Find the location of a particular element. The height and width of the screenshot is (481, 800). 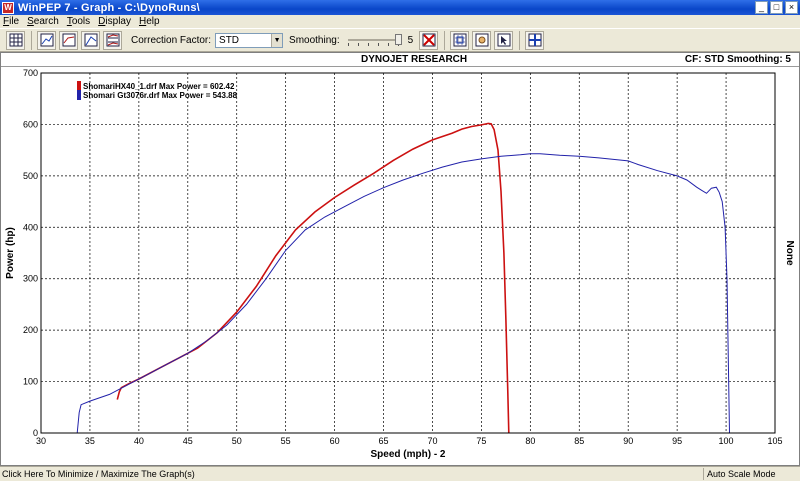

x-tick-label: 75 is located at coordinates (481, 441).